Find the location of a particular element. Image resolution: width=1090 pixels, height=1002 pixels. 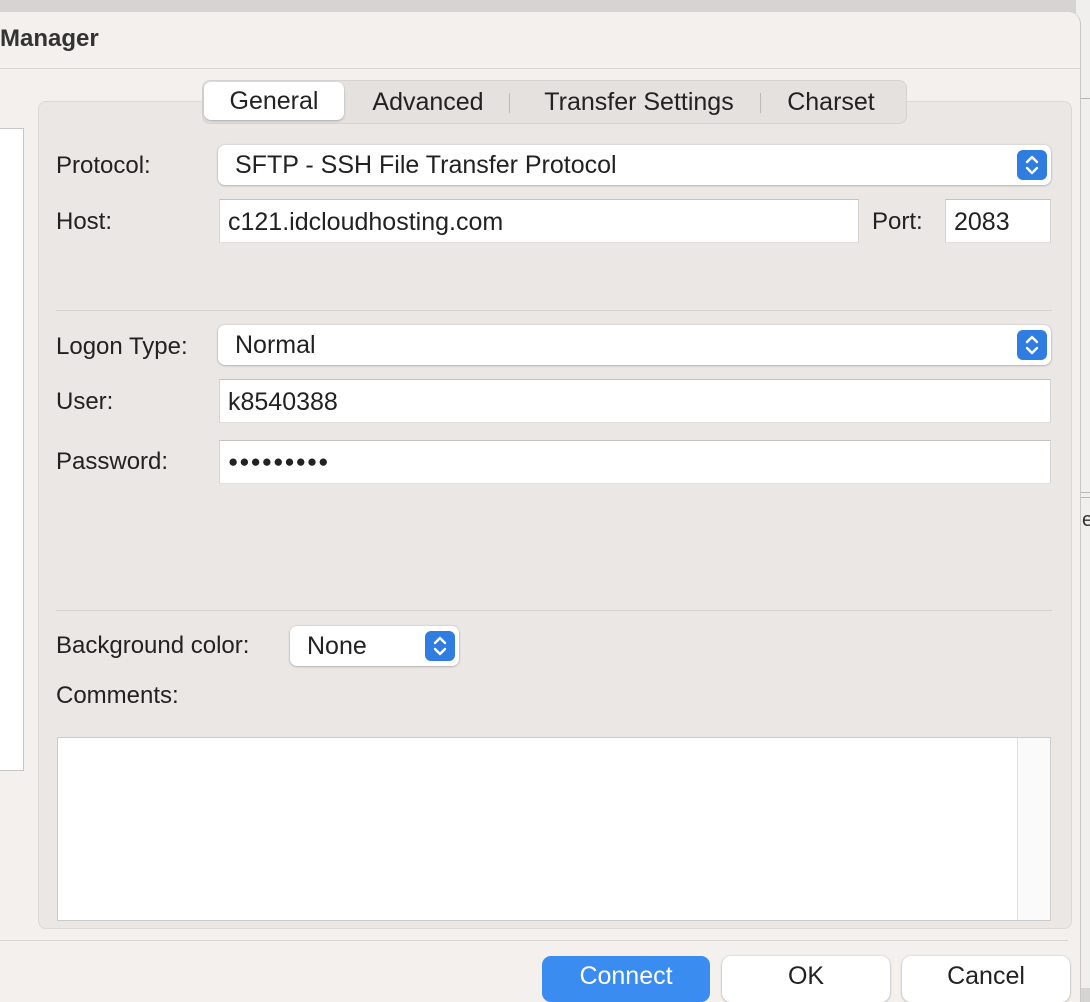

protocol-label: Protocol: is located at coordinates (103, 165).